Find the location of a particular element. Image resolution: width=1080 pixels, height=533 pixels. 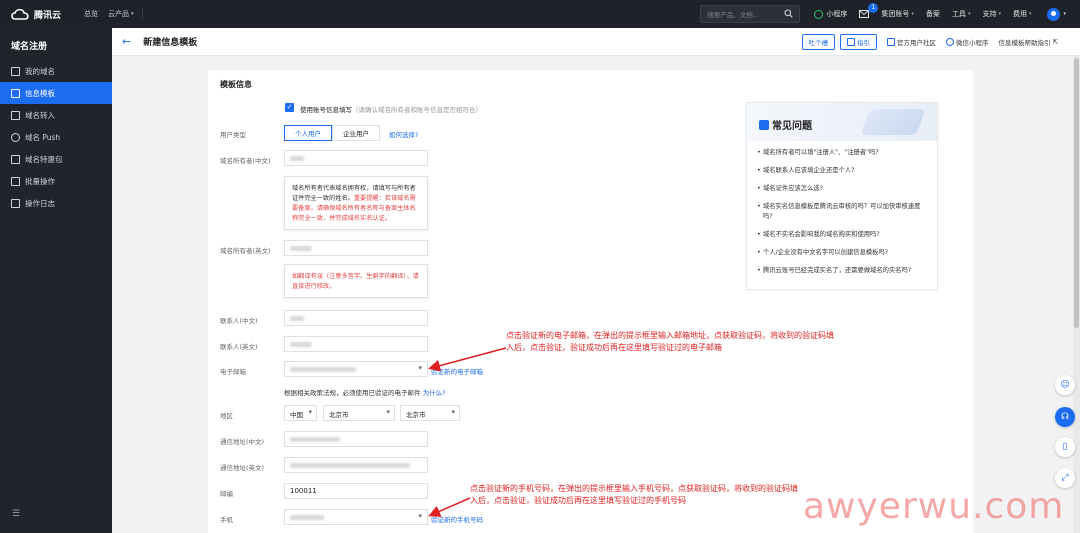

smile-feedback-icon: ☺ is located at coordinates (1065, 385).